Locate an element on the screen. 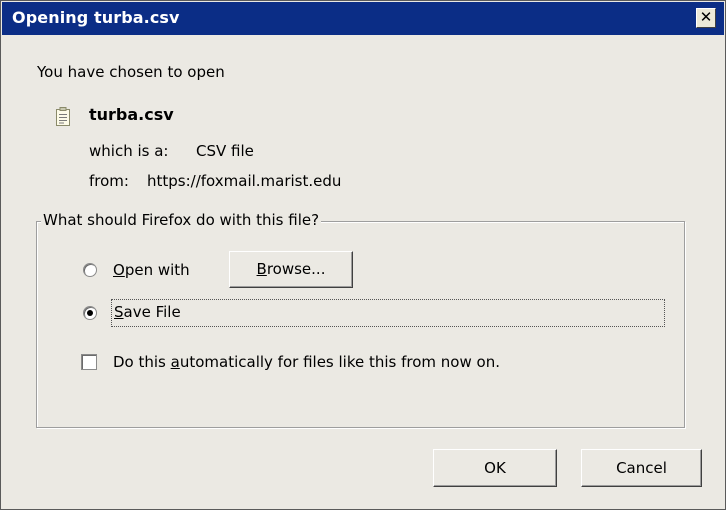 The image size is (726, 510). file-type-label: which is a: is located at coordinates (129, 151).